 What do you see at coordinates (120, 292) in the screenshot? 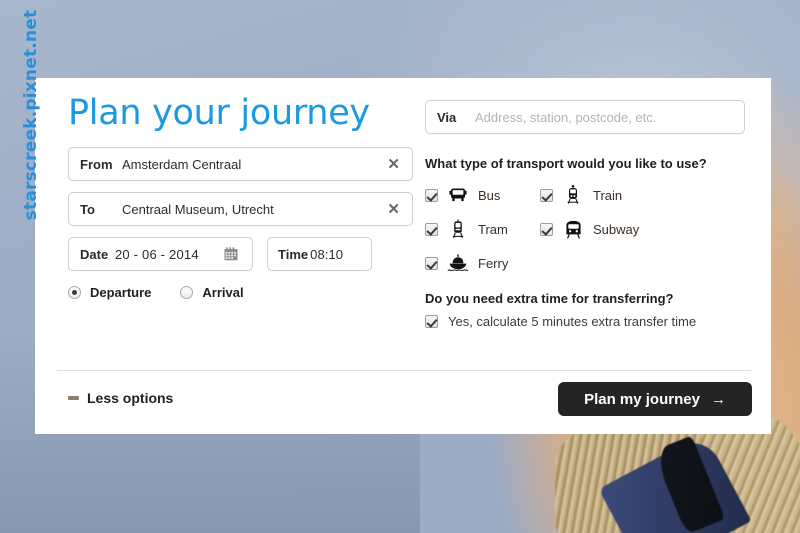
I see `radio-departure-label: Departure` at bounding box center [120, 292].